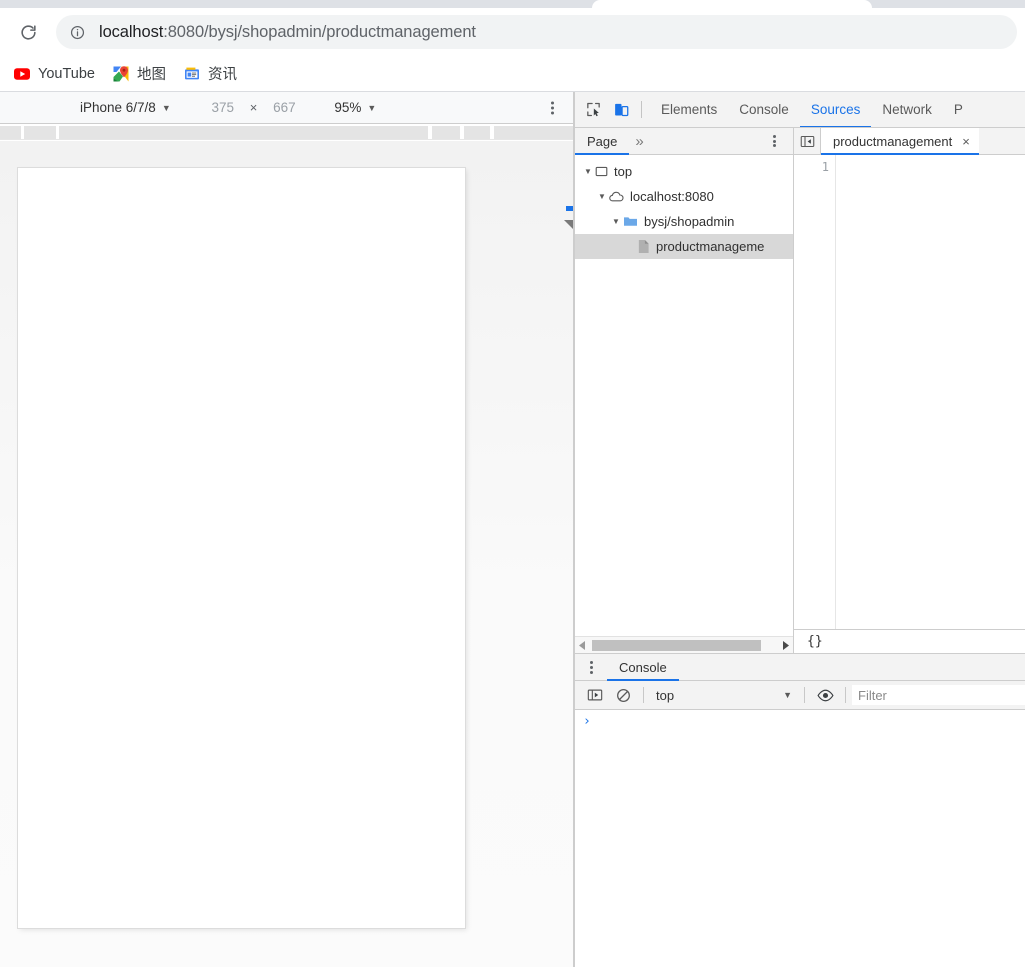 The image size is (1025, 967). What do you see at coordinates (815, 641) in the screenshot?
I see `pretty-print-button: {}` at bounding box center [815, 641].